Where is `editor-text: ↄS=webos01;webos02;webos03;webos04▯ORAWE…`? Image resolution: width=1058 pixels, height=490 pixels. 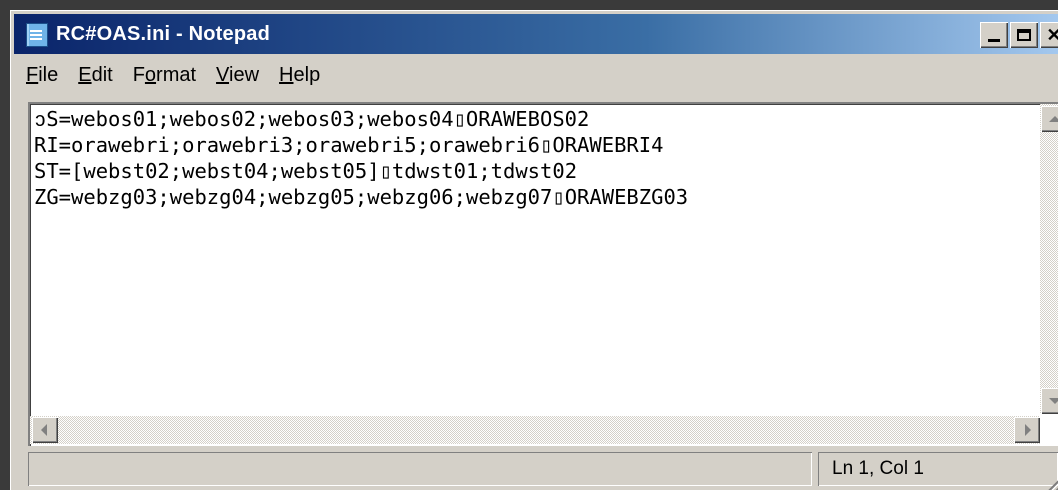 editor-text: ↄS=webos01;webos02;webos03;webos04▯ORAWE… is located at coordinates (361, 158).